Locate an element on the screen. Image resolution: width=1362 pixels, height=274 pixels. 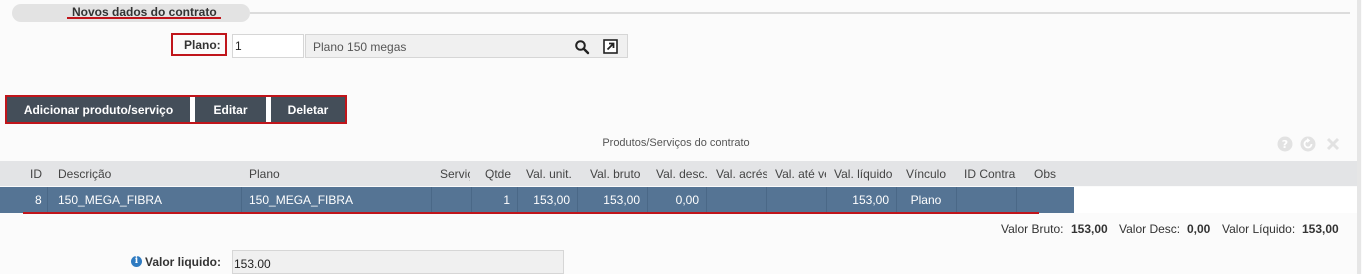
column-header-vinculo: Vínculo is located at coordinates (930, 174).